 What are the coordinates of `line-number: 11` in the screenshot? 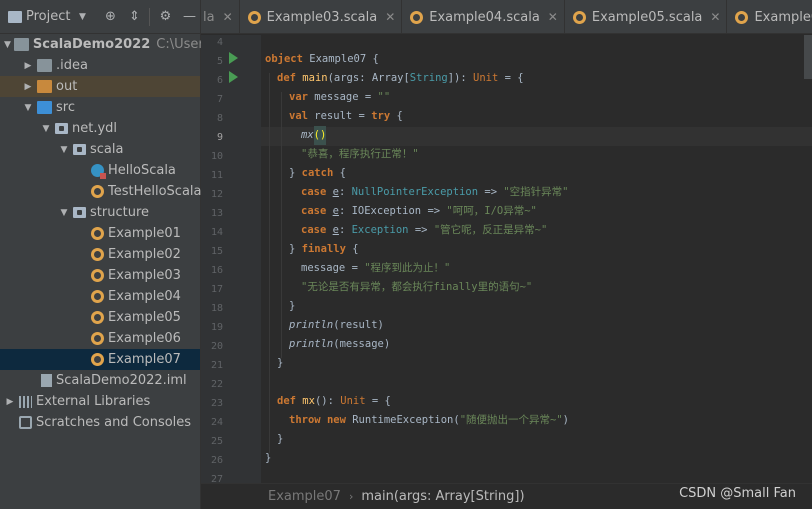 It's located at (216, 175).